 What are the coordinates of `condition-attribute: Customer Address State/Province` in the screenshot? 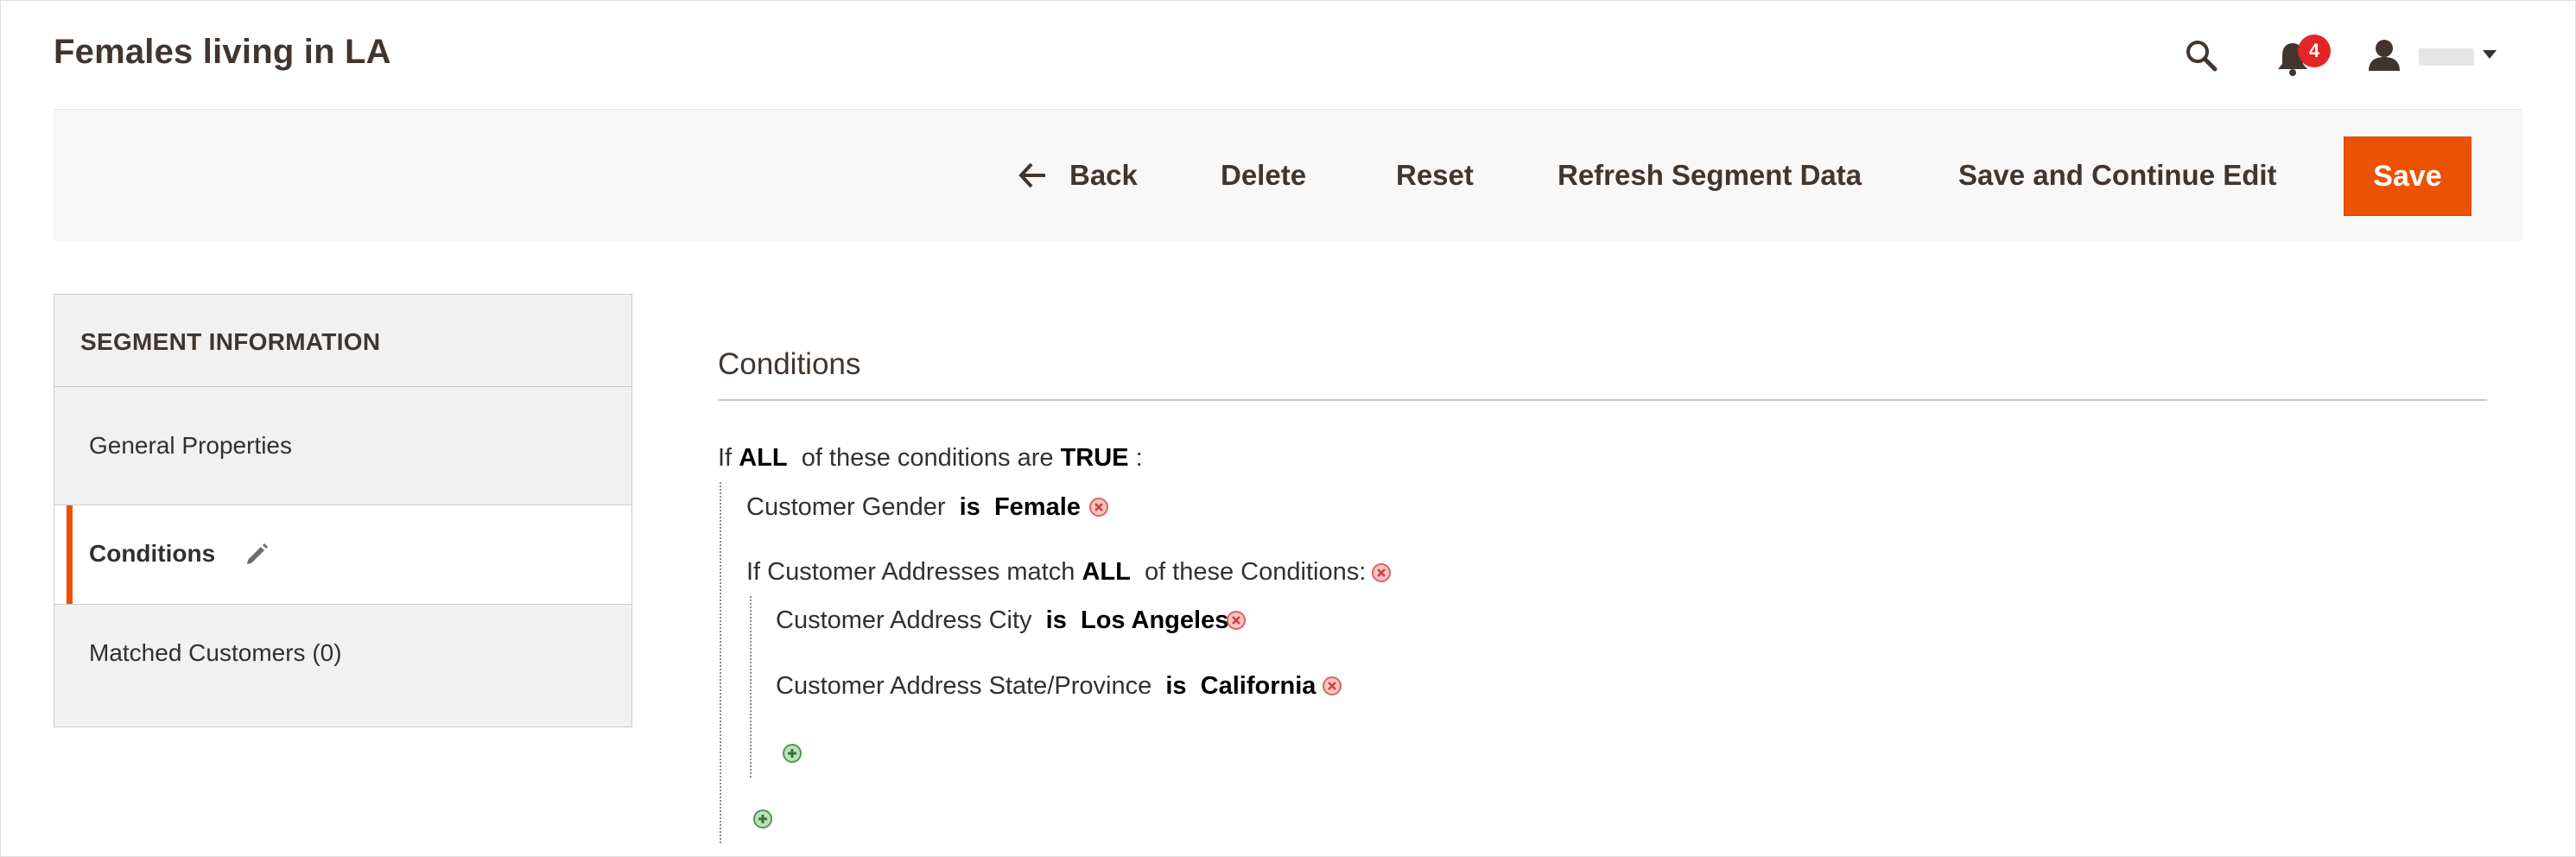 It's located at (964, 686).